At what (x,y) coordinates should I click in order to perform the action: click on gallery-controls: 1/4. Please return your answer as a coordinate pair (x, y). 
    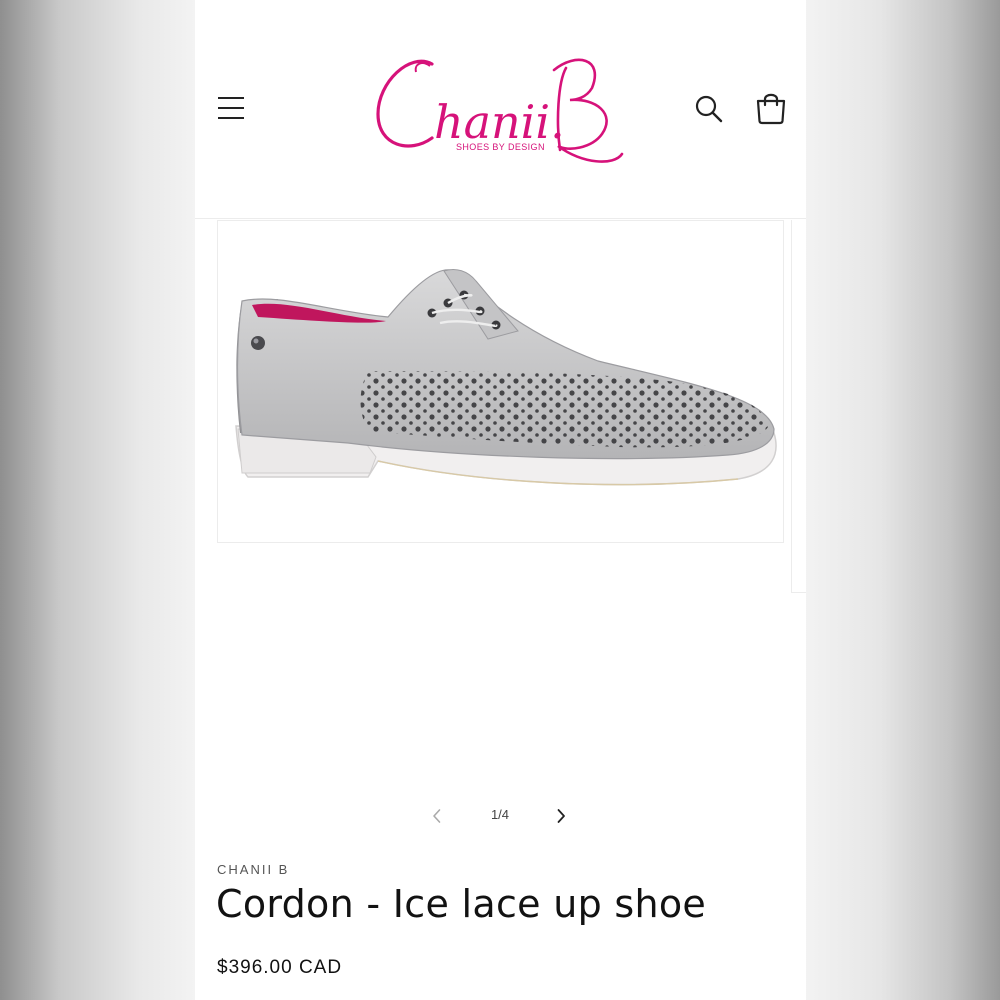
    Looking at the image, I should click on (500, 816).